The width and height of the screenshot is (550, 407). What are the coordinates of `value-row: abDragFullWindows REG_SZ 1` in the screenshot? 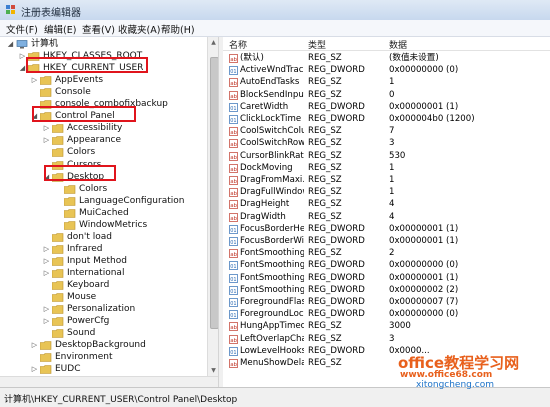 It's located at (386, 192).